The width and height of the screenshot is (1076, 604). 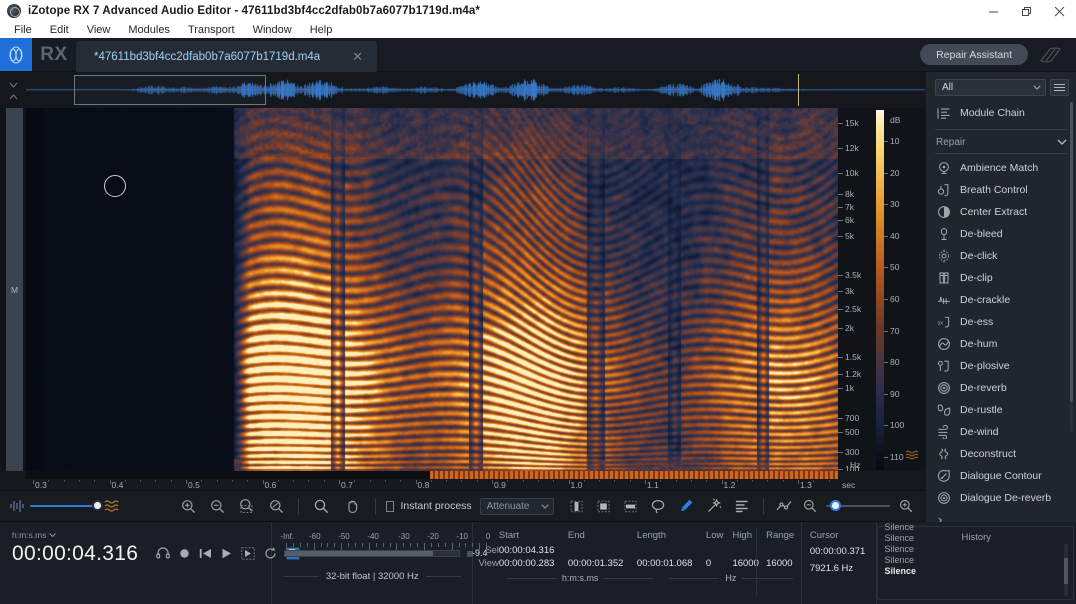 What do you see at coordinates (749, 563) in the screenshot?
I see `view-high: 16000` at bounding box center [749, 563].